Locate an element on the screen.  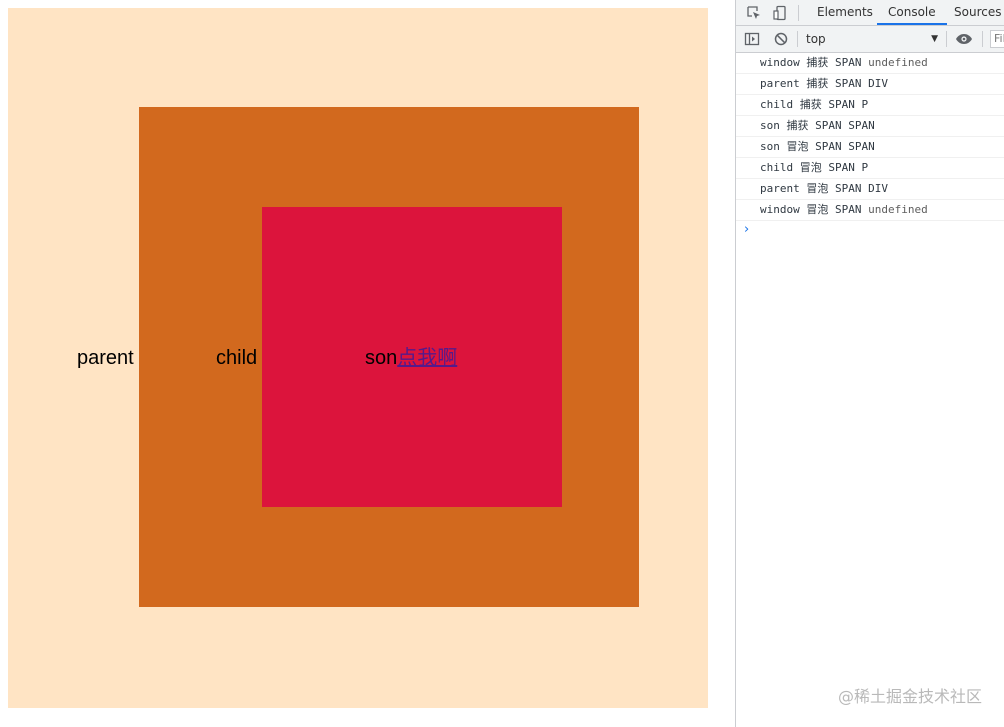
context-selector: top ▼ is located at coordinates (873, 39).